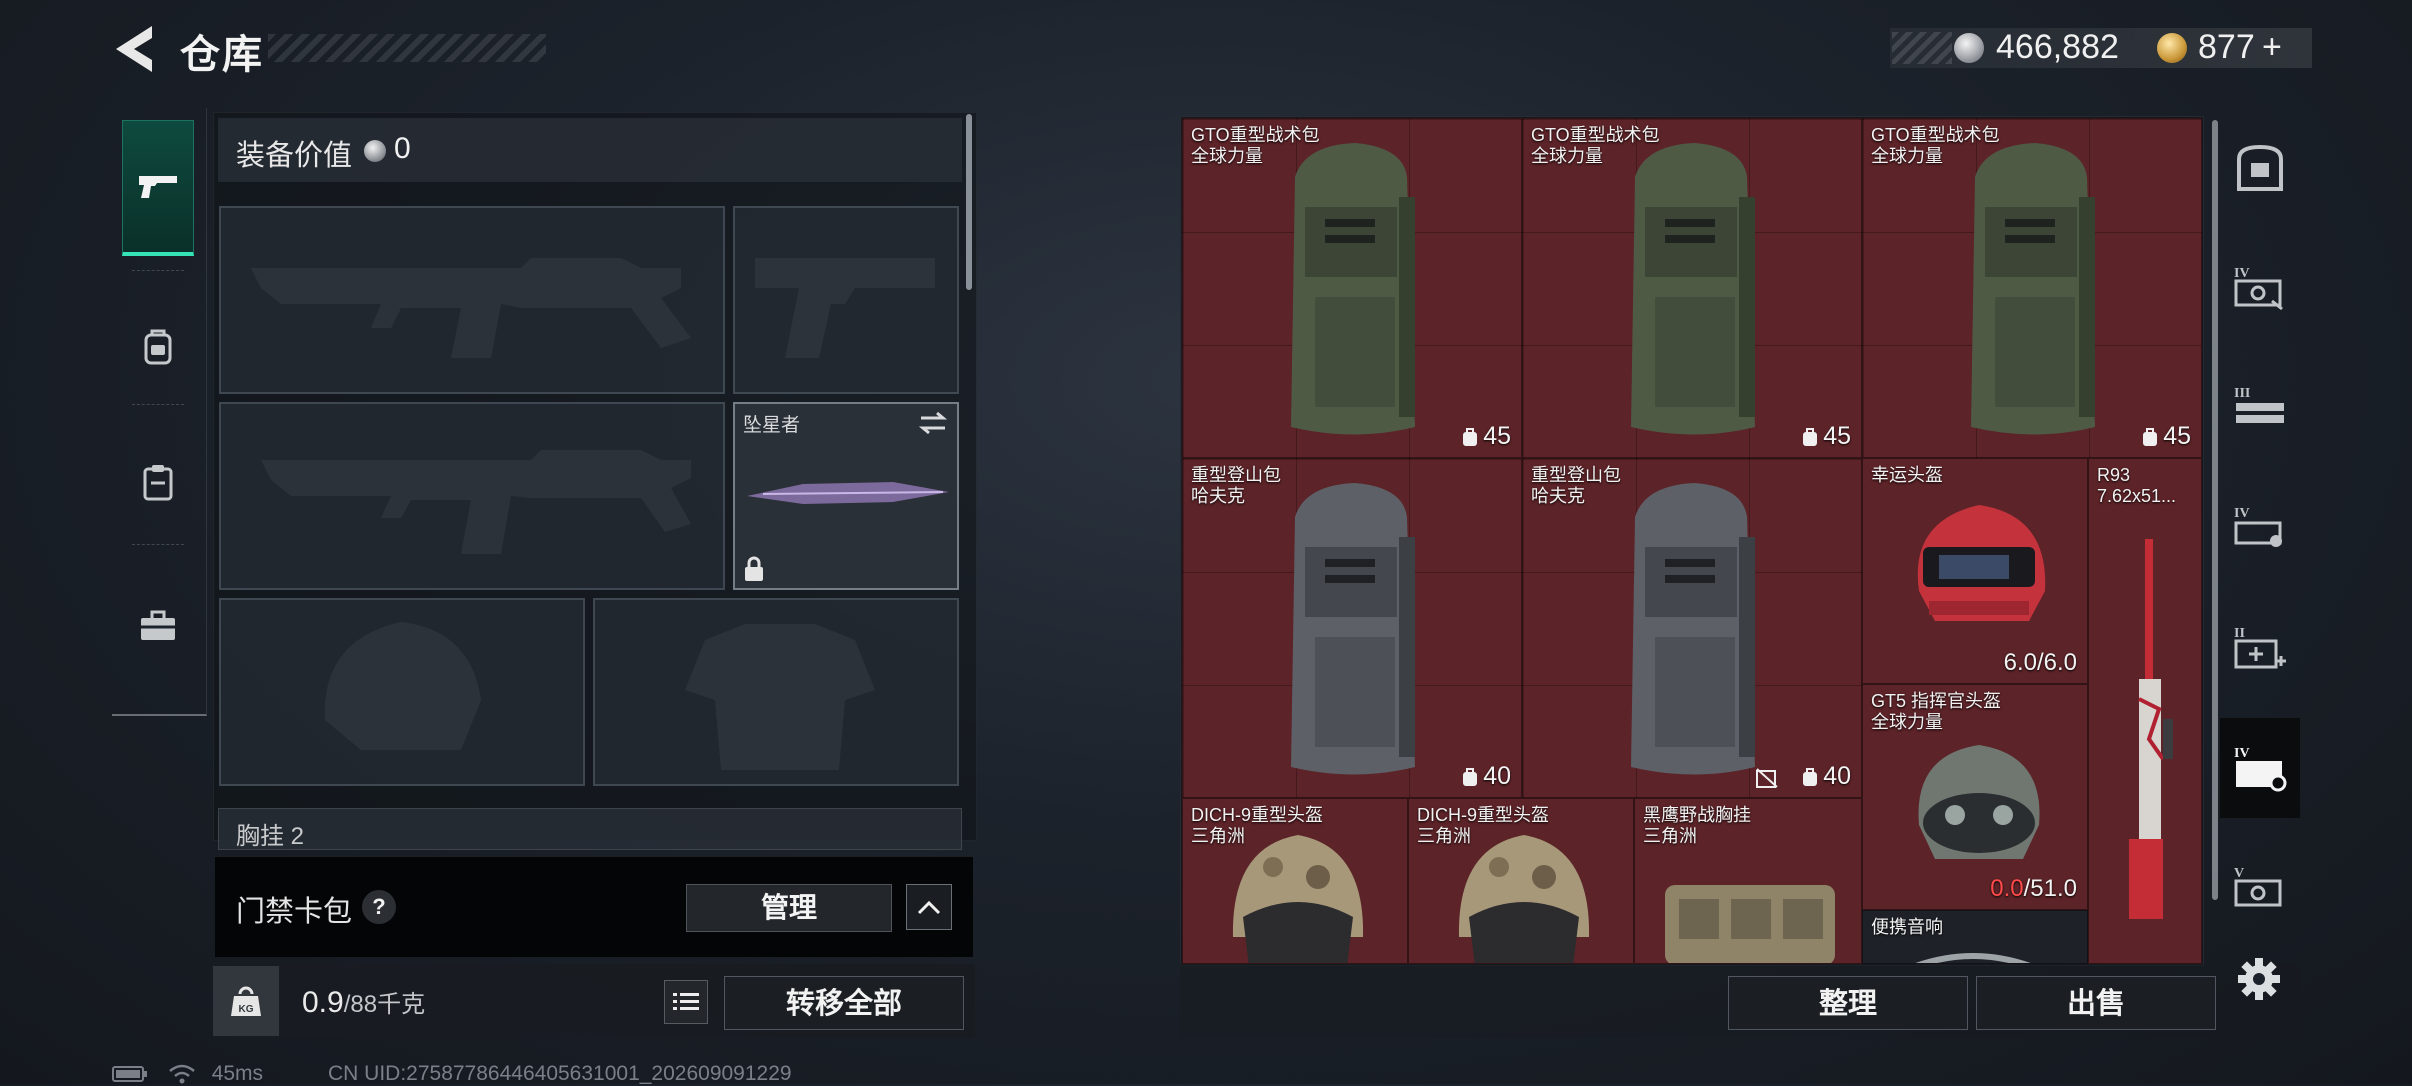 This screenshot has width=2412, height=1086. I want to click on help-button: ?, so click(379, 907).